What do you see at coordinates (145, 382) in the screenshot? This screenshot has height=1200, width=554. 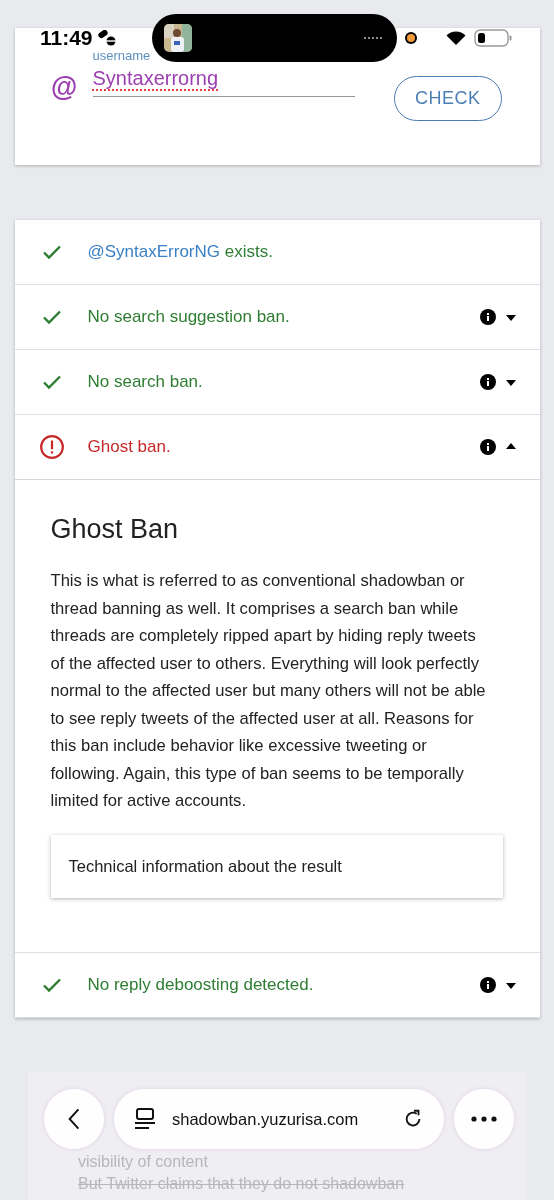 I see `result-text: No search ban.` at bounding box center [145, 382].